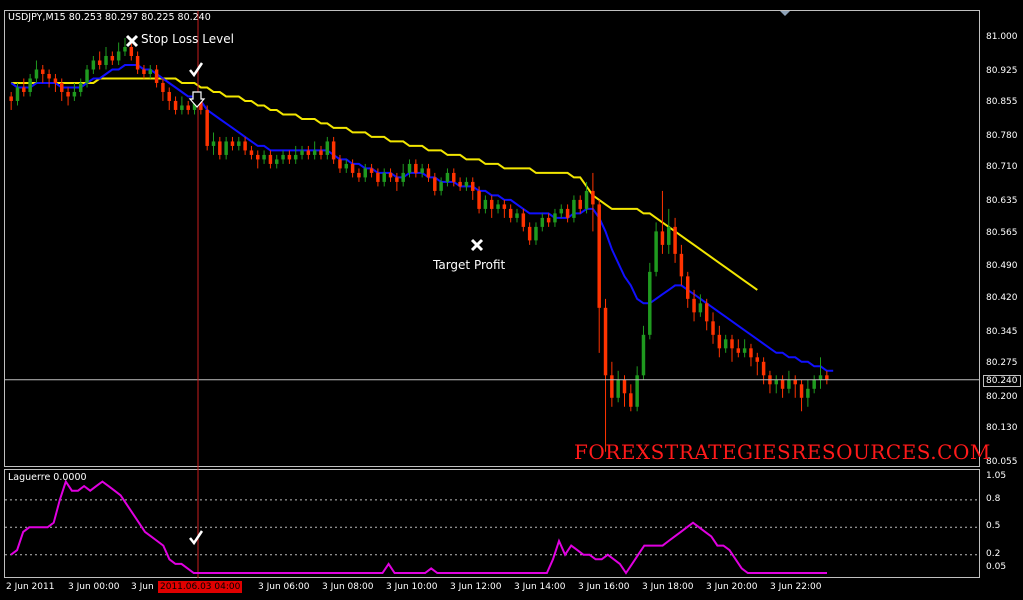  What do you see at coordinates (187, 39) in the screenshot?
I see `stop-loss-label: Stop Loss Level` at bounding box center [187, 39].